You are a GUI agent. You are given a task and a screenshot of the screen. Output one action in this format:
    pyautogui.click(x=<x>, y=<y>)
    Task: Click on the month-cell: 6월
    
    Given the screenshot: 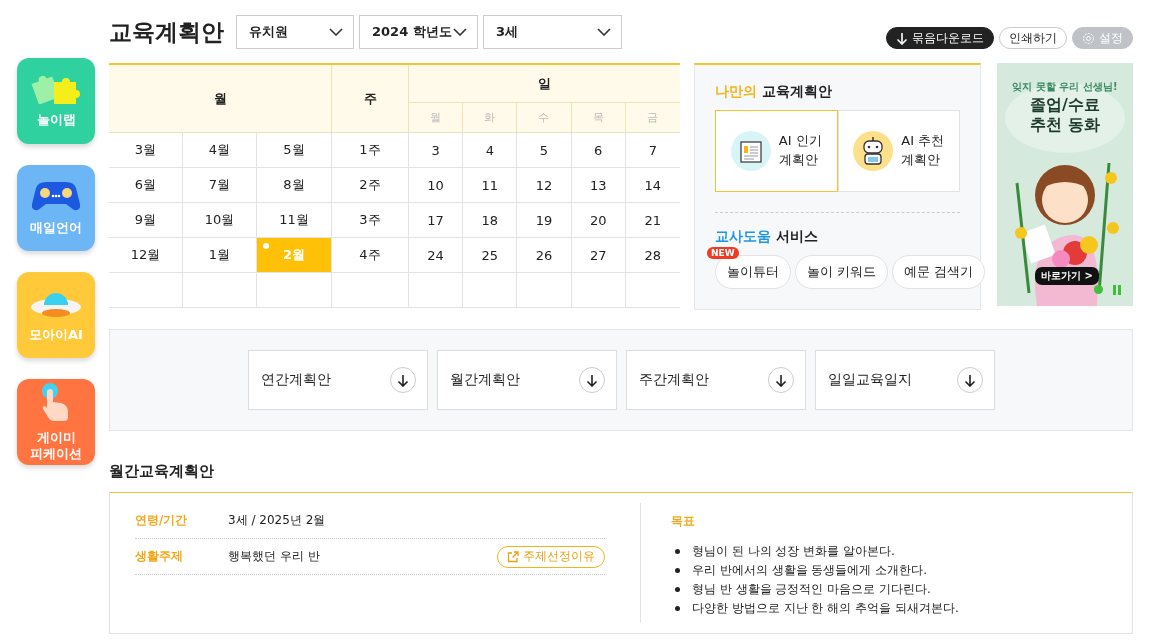 What is the action you would take?
    pyautogui.click(x=146, y=185)
    